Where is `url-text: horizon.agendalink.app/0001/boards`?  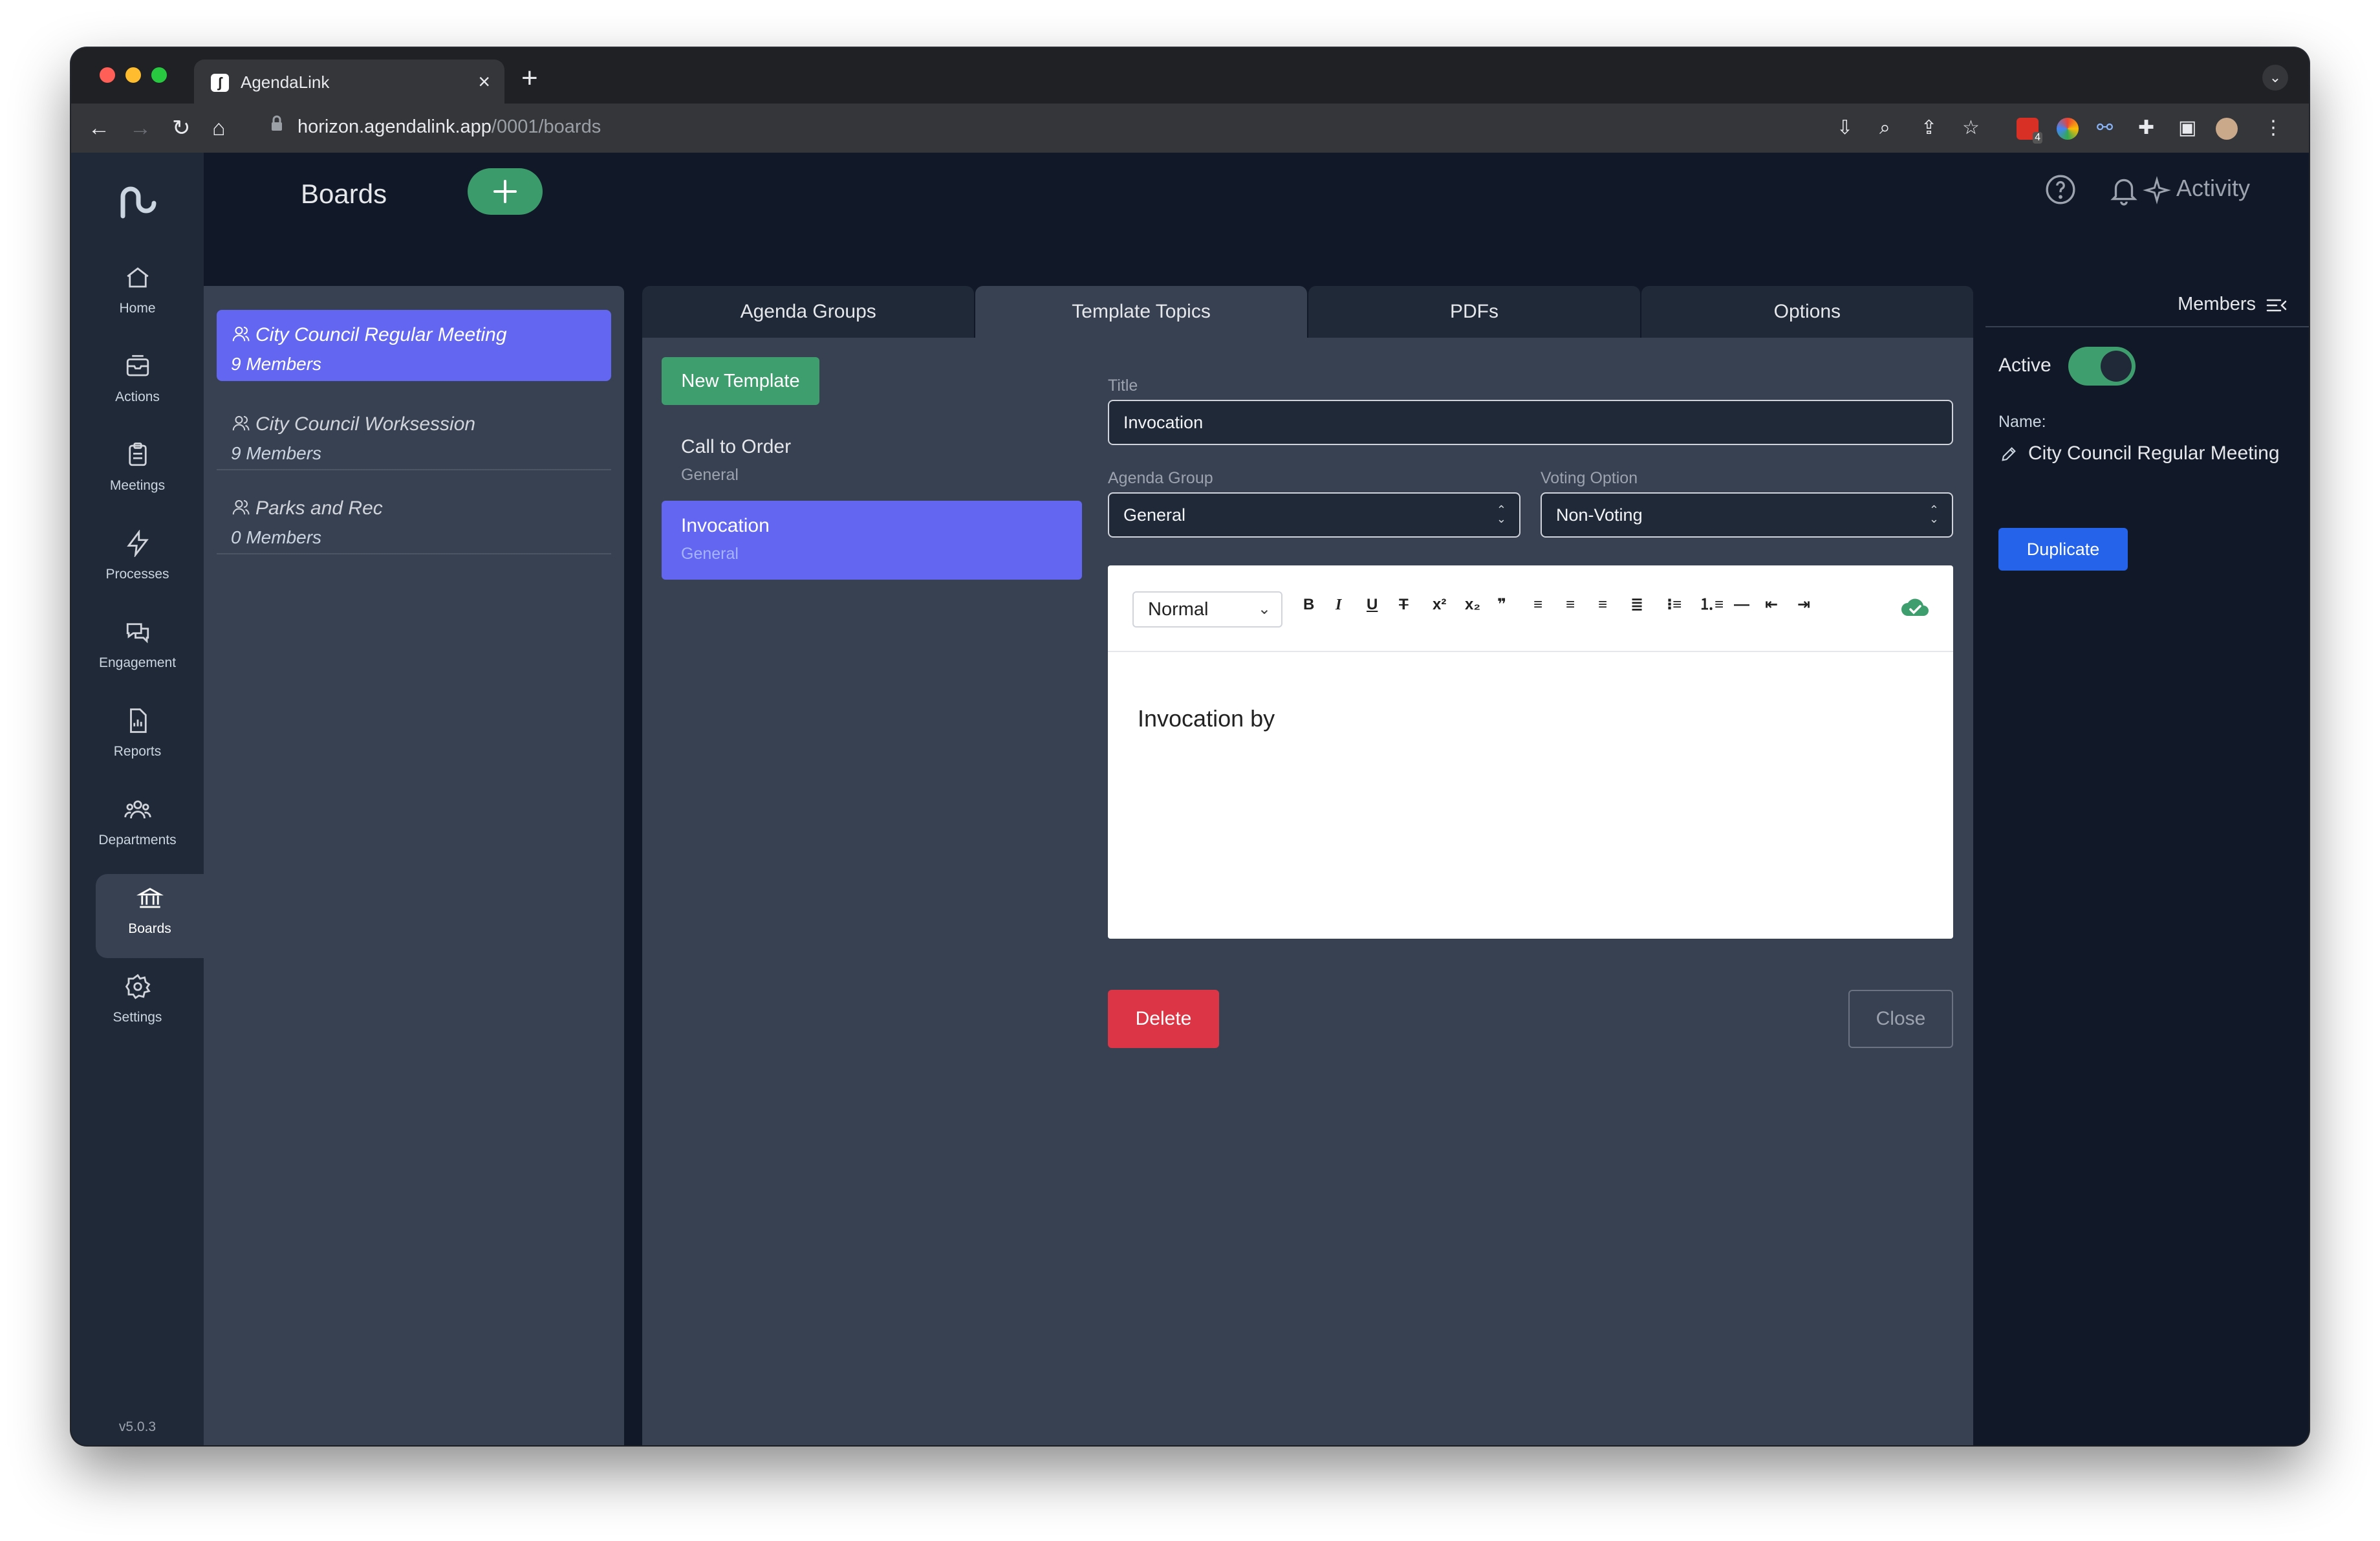
url-text: horizon.agendalink.app/0001/boards is located at coordinates (450, 127).